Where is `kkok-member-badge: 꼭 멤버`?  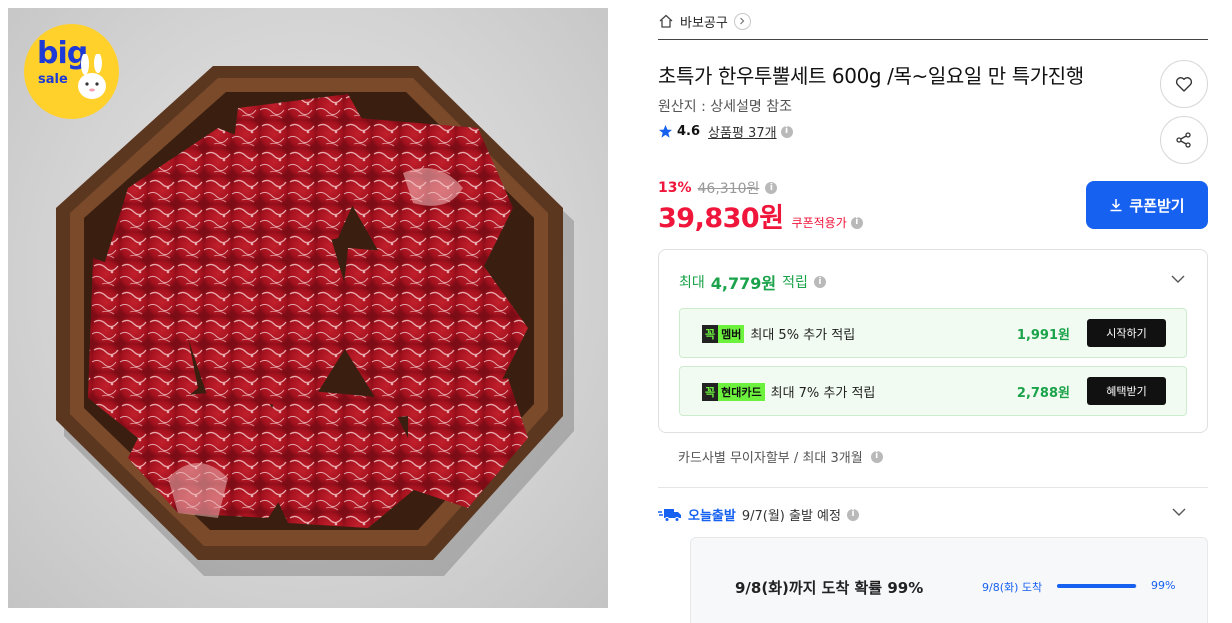 kkok-member-badge: 꼭 멤버 is located at coordinates (723, 333).